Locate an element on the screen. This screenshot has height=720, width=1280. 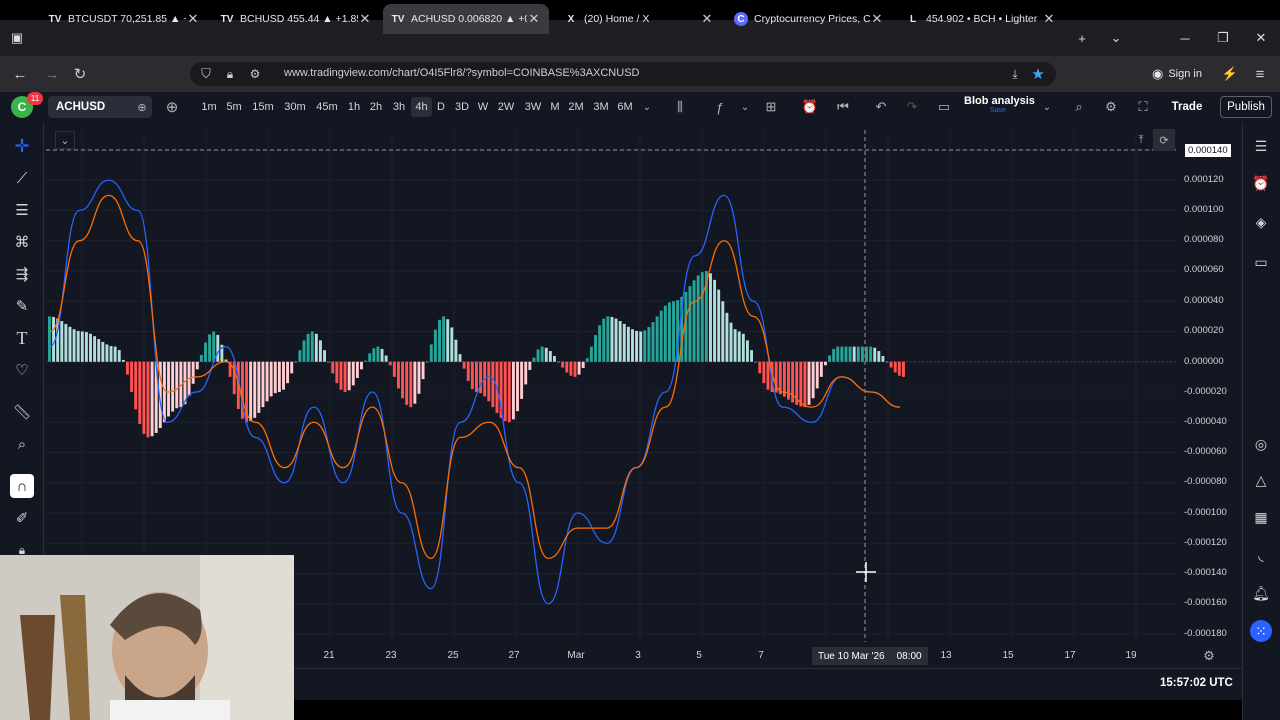
crosshair-date-label: Tue 10 Mar '26 08:00 is located at coordinates (870, 656).